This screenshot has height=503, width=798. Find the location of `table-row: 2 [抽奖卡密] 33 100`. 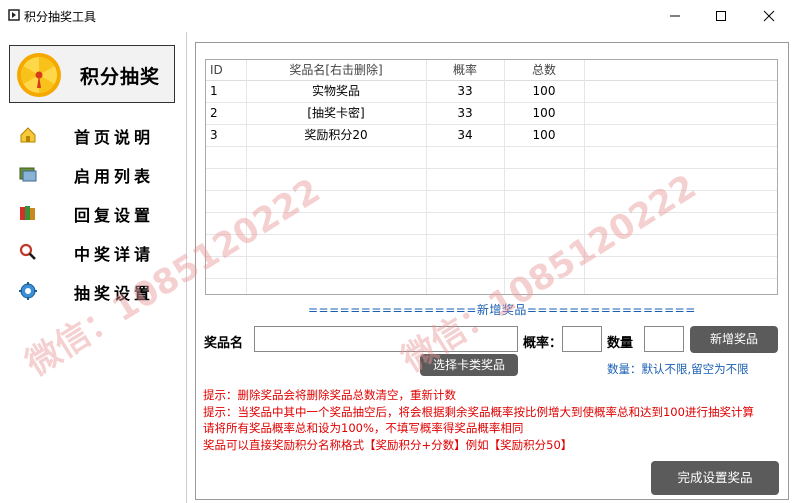

table-row: 2 [抽奖卡密] 33 100 is located at coordinates (491, 114).